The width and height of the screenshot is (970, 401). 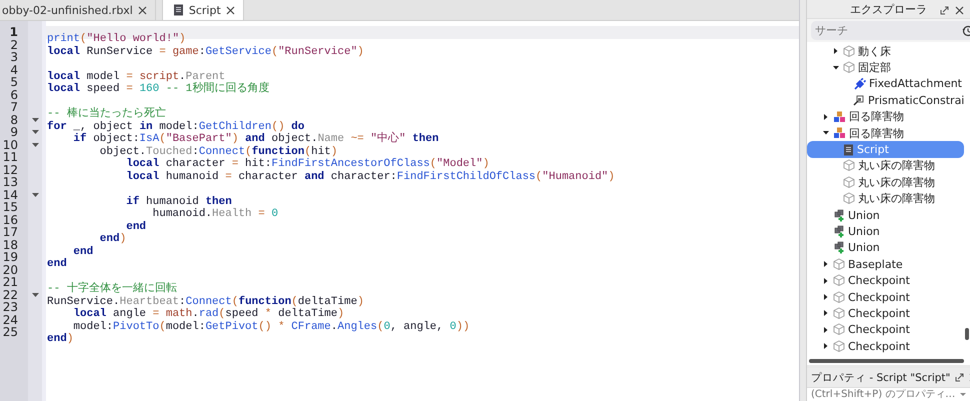 I want to click on line-number: 22, so click(x=10, y=294).